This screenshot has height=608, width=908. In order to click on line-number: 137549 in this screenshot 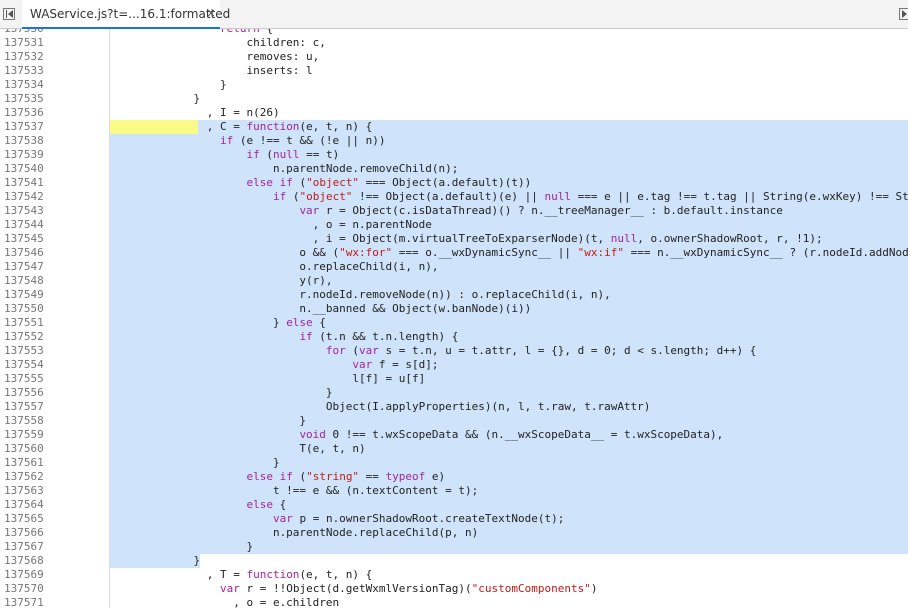, I will do `click(34, 295)`.